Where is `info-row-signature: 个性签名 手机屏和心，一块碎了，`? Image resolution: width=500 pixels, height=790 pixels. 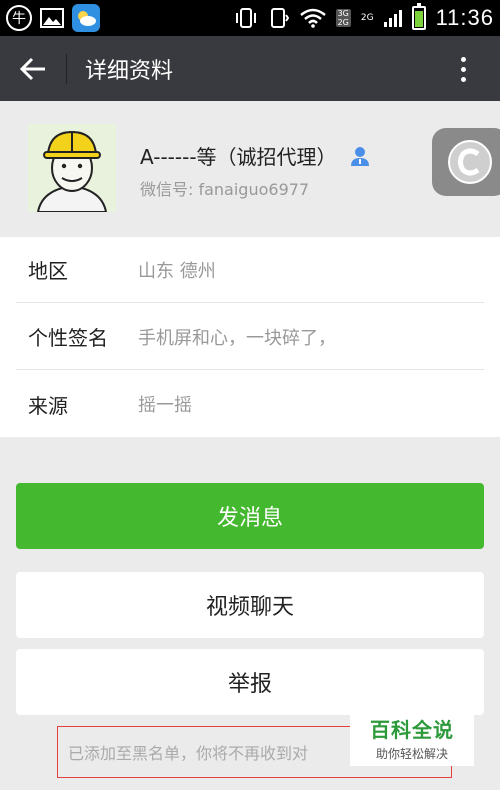
info-row-signature: 个性签名 手机屏和心，一块碎了， is located at coordinates (250, 337).